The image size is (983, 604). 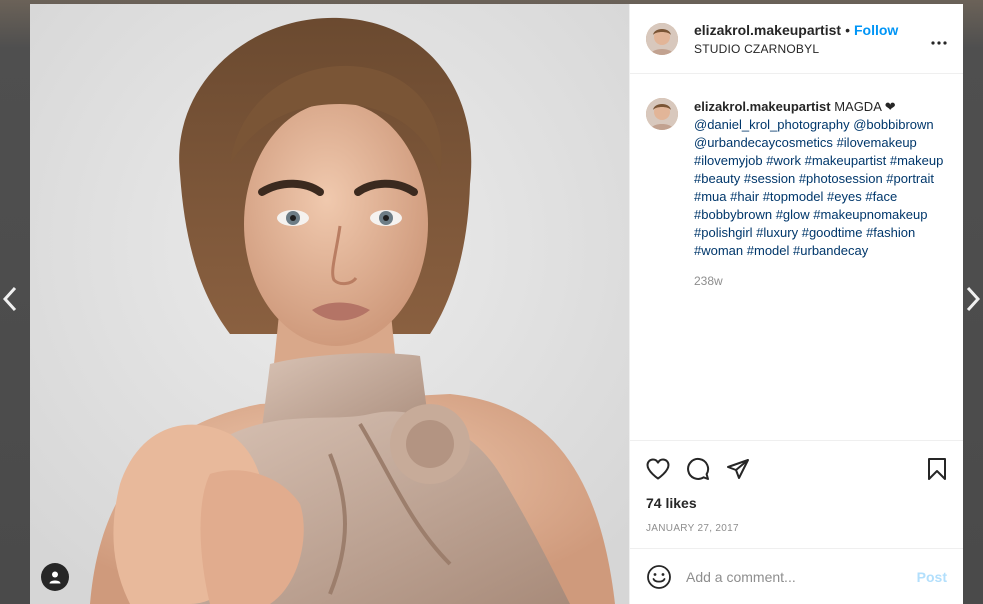 I want to click on hashtag-link: #hair, so click(x=744, y=196).